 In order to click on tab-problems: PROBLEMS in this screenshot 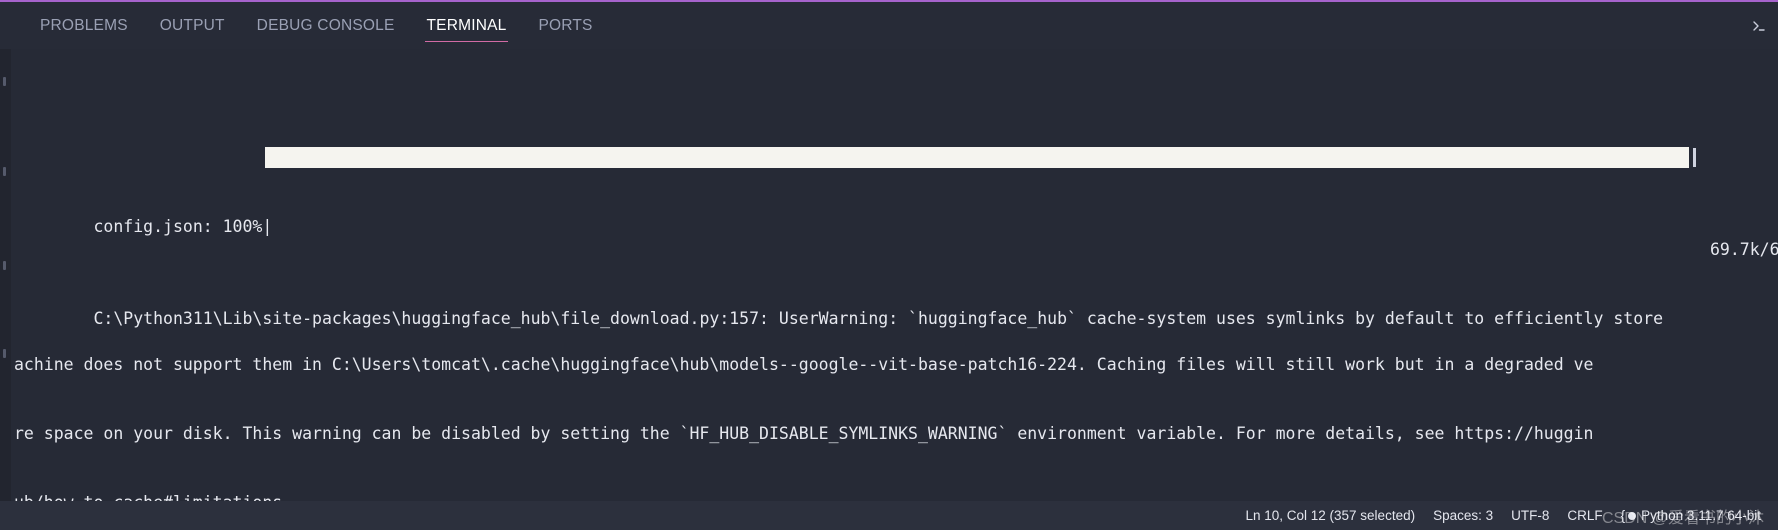, I will do `click(84, 25)`.